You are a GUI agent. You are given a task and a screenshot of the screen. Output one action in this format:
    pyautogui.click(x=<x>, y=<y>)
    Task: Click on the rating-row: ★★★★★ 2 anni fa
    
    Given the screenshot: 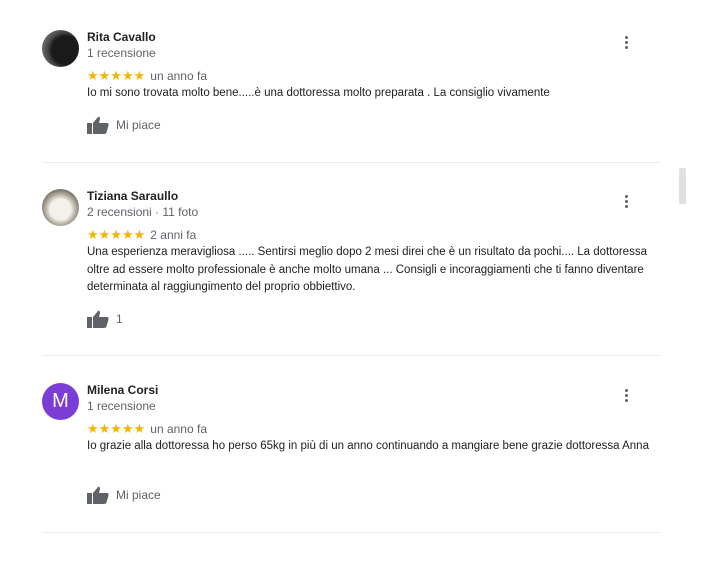 What is the action you would take?
    pyautogui.click(x=141, y=235)
    